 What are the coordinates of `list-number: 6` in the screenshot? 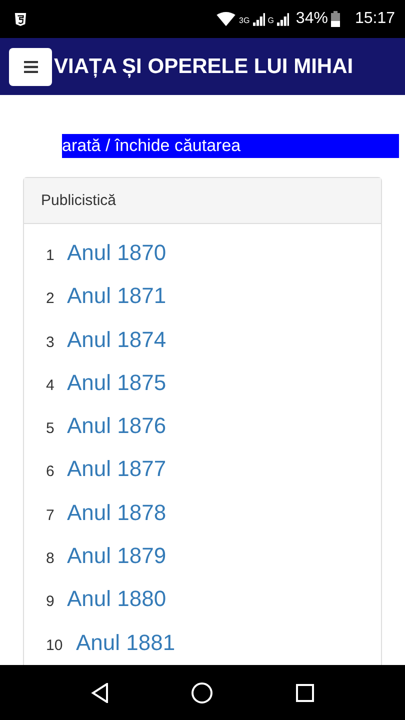 It's located at (51, 471).